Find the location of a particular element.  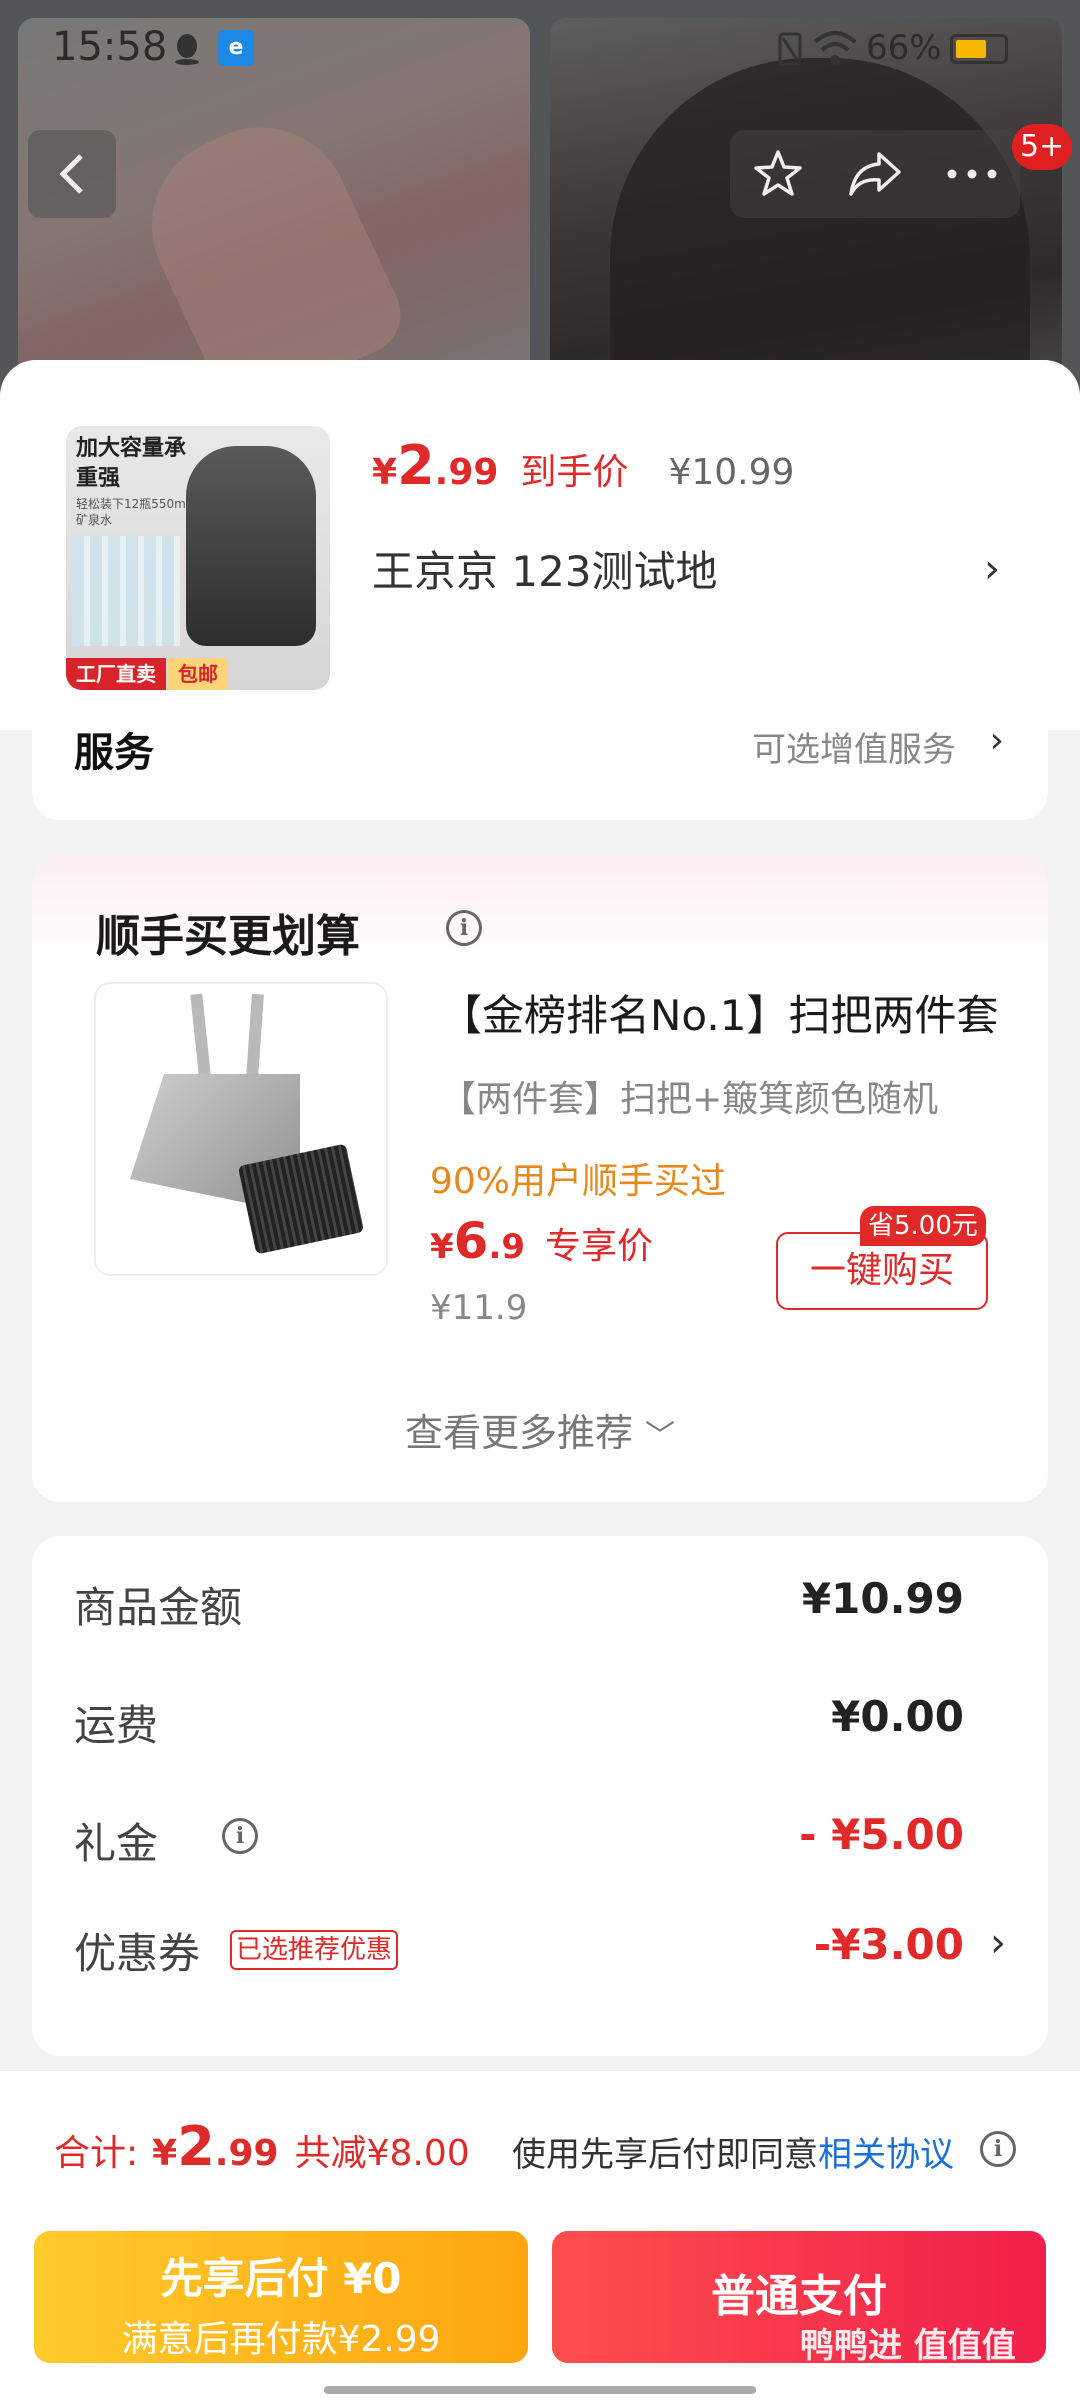

star-icon is located at coordinates (778, 174).